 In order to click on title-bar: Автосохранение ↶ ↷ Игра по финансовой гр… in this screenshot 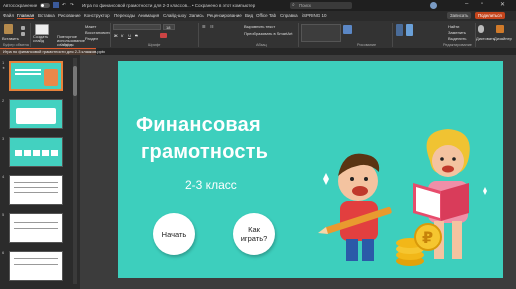, I will do `click(258, 5)`.